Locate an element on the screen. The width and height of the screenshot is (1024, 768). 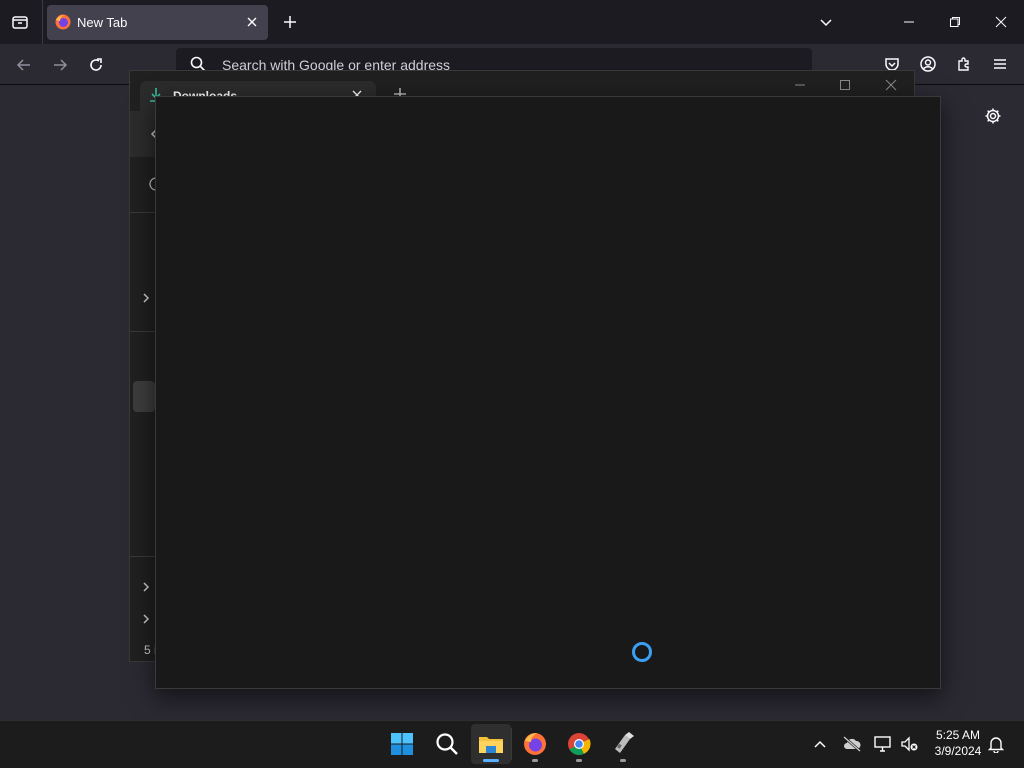
usb-drive-icon is located at coordinates (624, 742).